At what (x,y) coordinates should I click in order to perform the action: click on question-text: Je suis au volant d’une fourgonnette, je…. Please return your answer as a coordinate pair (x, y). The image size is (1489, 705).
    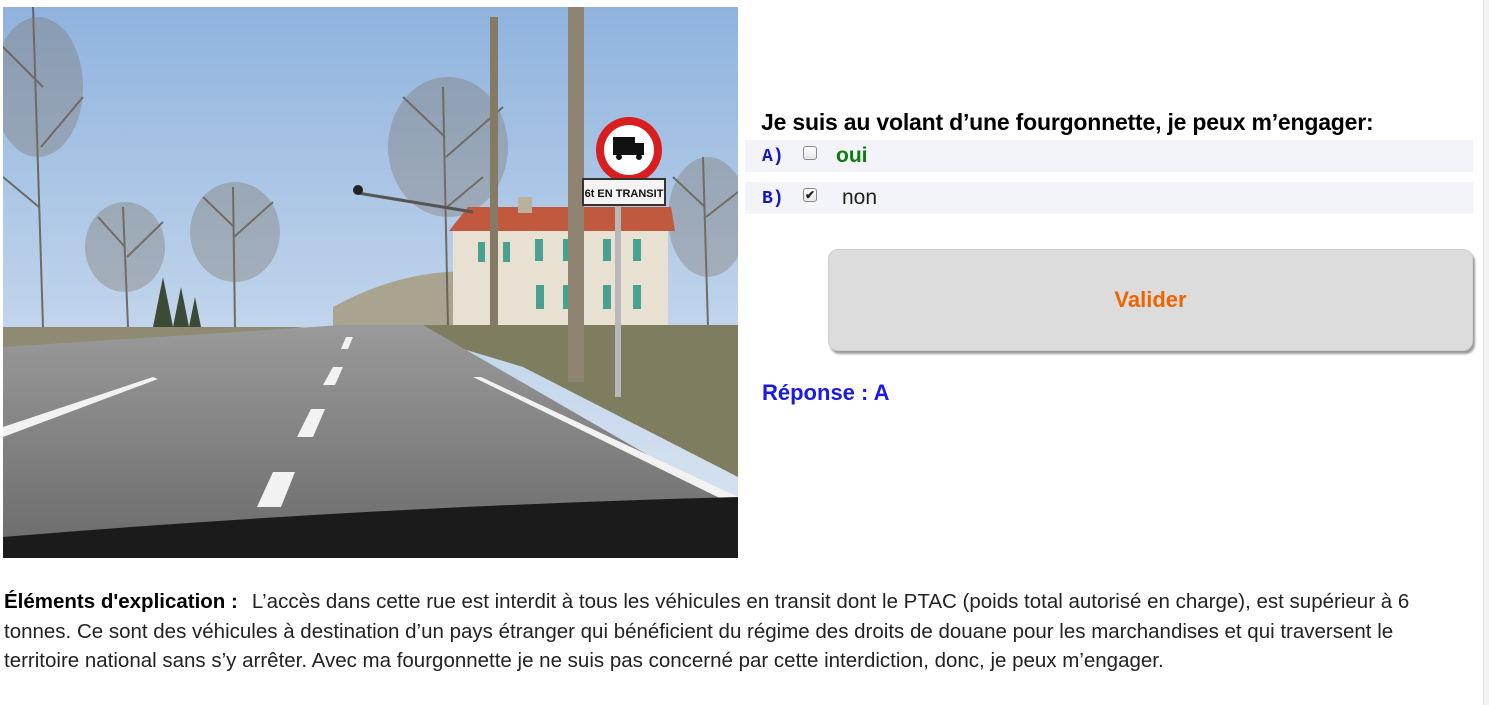
    Looking at the image, I should click on (1067, 122).